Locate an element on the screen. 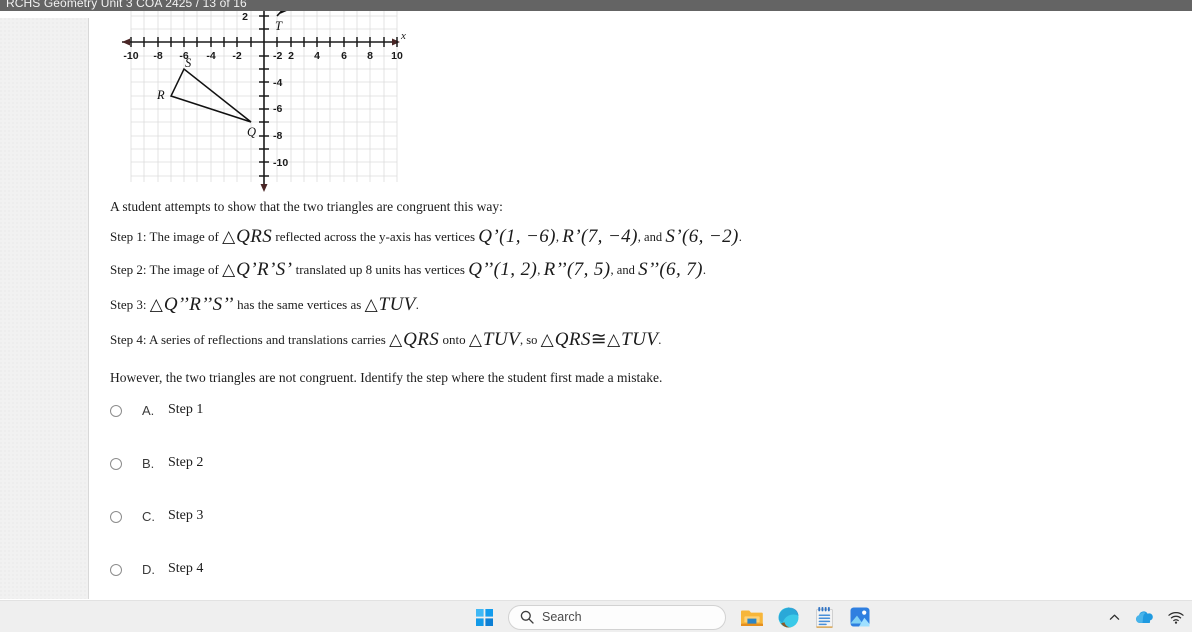 The image size is (1192, 632). step-4-label: Step 4: is located at coordinates (128, 339).